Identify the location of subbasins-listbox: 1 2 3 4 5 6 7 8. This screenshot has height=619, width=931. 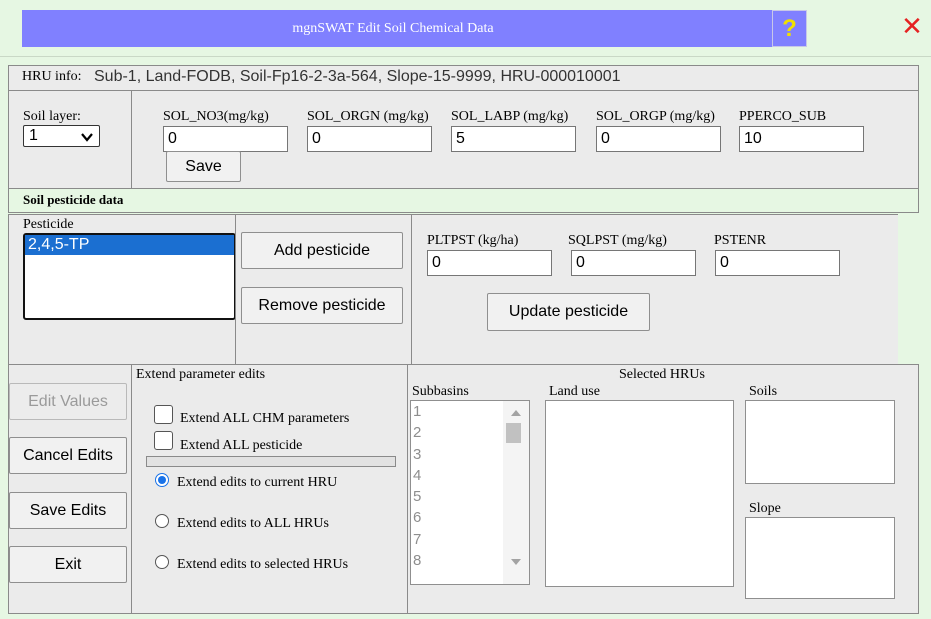
(470, 492).